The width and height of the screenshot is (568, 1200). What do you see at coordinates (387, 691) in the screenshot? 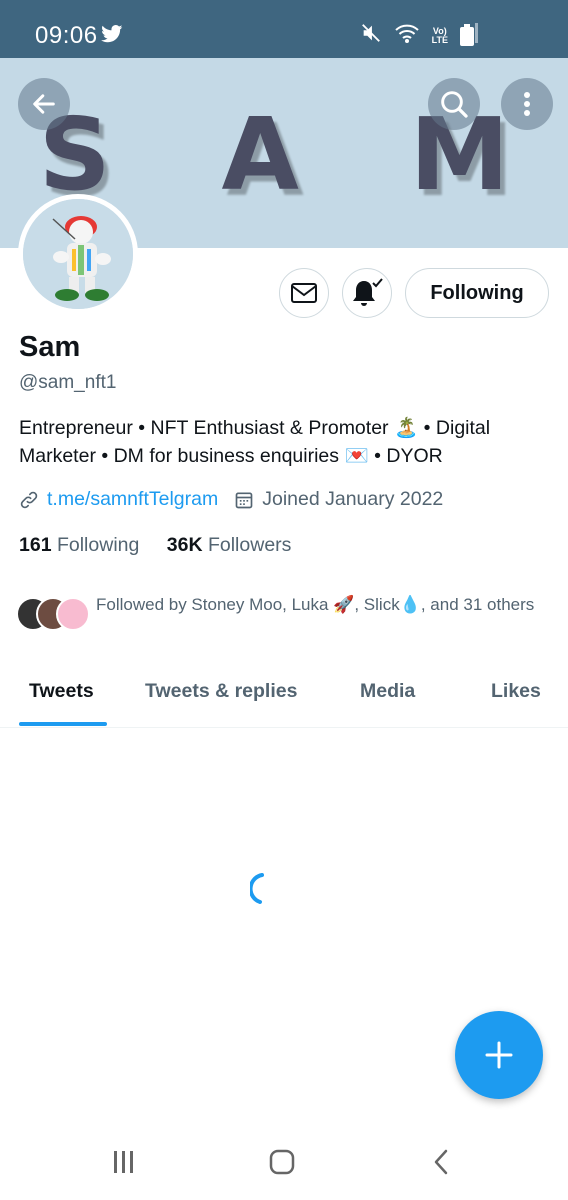
I see `tab-media: Media` at bounding box center [387, 691].